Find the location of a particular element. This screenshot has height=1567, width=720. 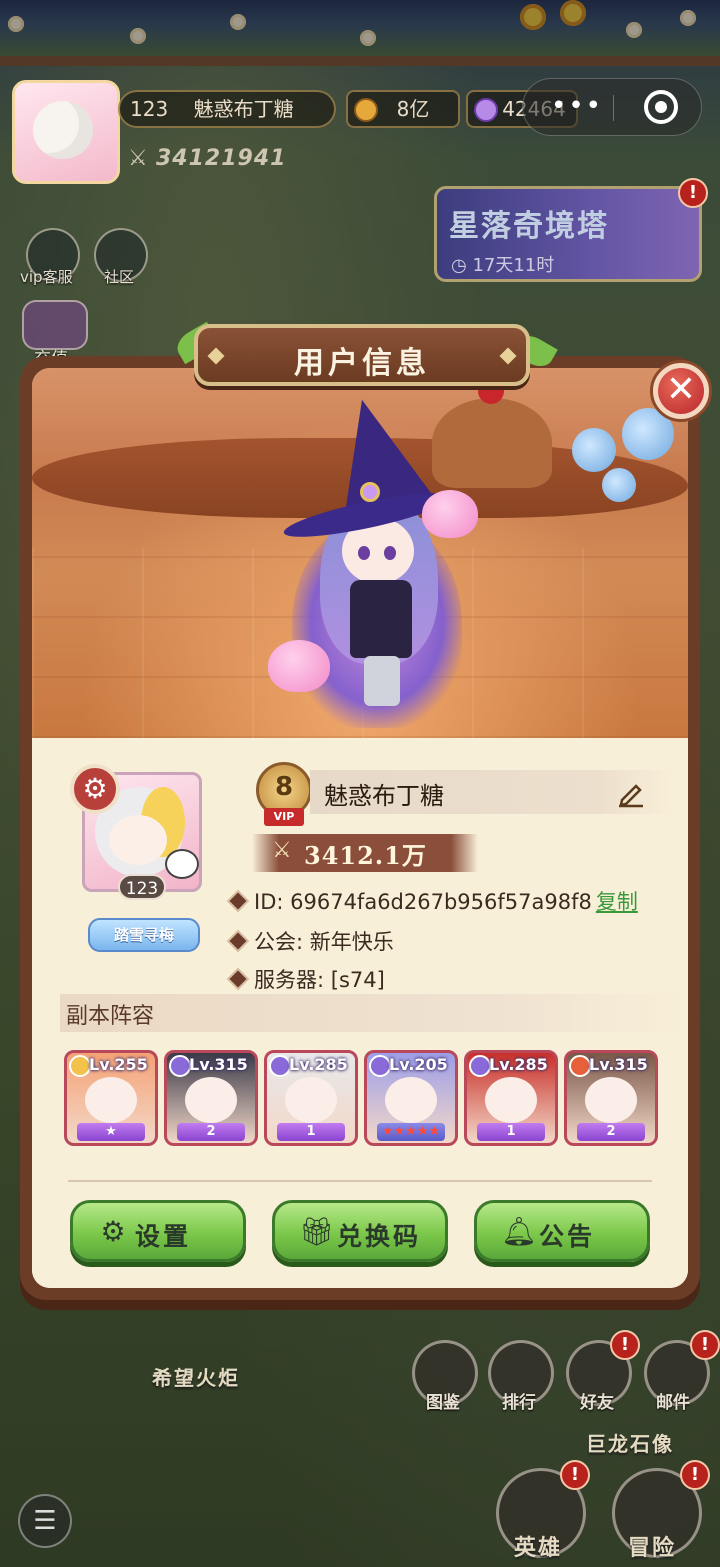

user-name: 魅惑布丁糖 is located at coordinates (384, 796).